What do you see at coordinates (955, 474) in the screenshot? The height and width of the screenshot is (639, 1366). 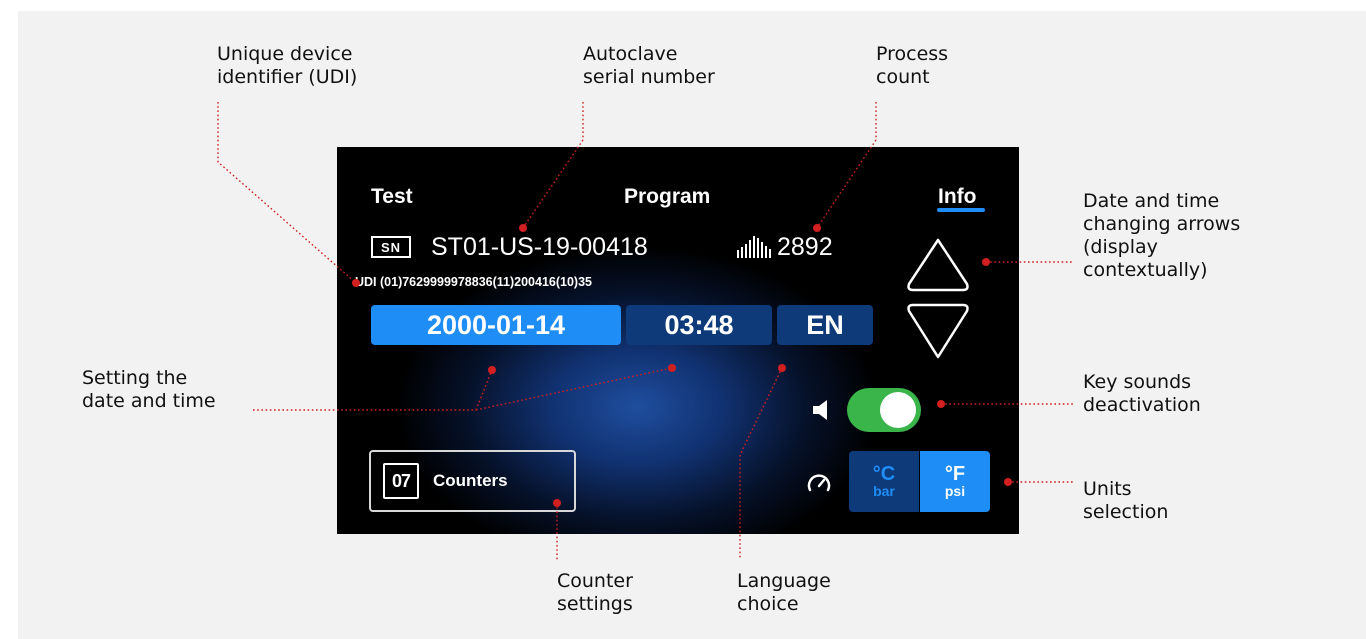 I see `unit-fahrenheit-label: °F` at bounding box center [955, 474].